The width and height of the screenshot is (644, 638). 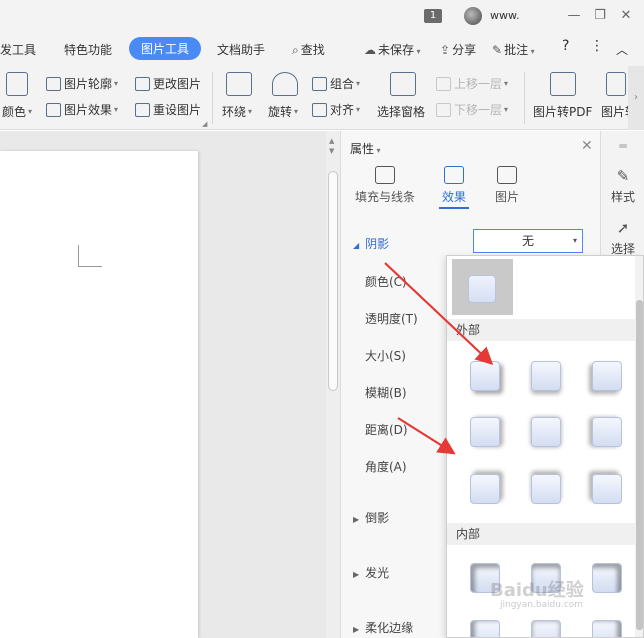 I want to click on section-glow: ▶ 发光, so click(x=371, y=572).